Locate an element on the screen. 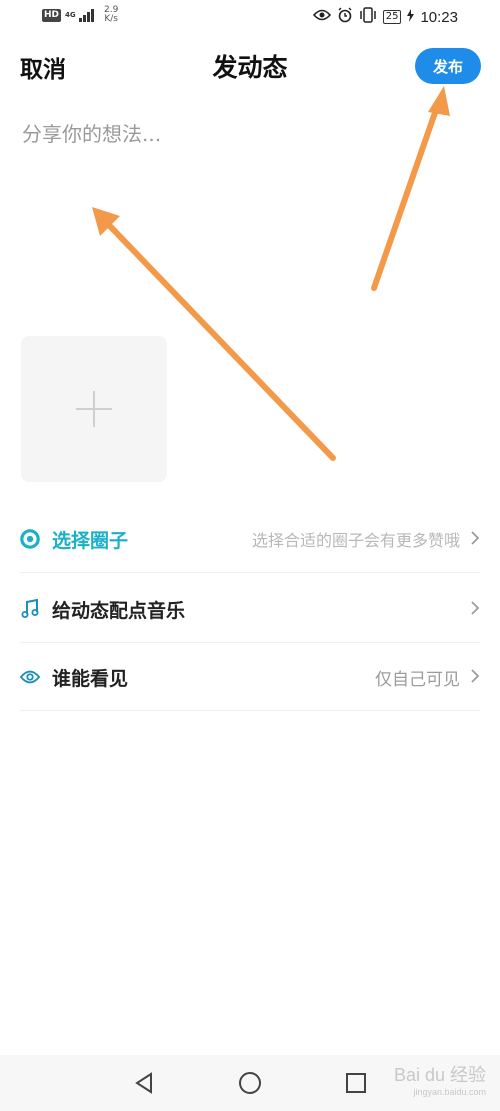 The height and width of the screenshot is (1111, 500). status-left: HD 4G 2.9 K/s is located at coordinates (80, 15).